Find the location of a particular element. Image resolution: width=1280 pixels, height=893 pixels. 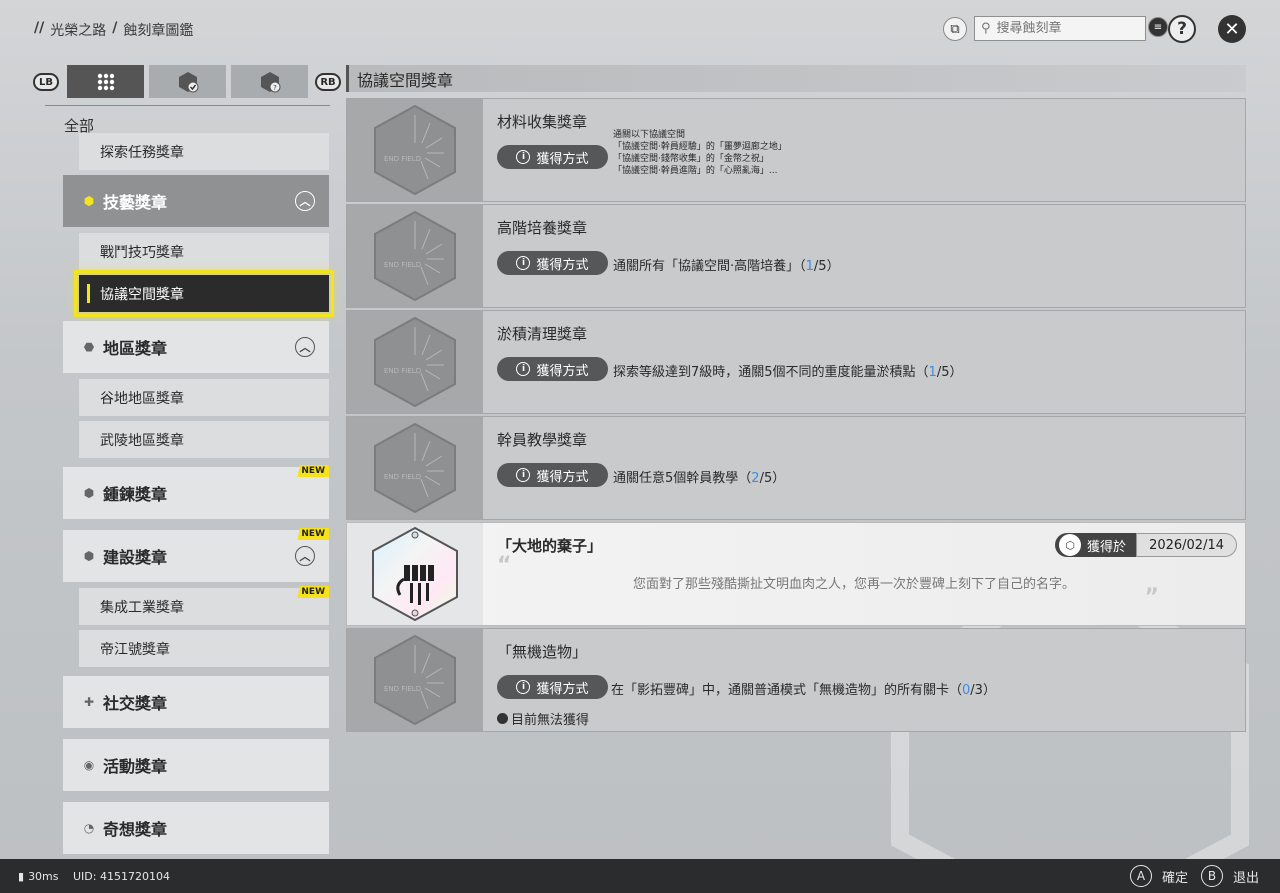

sidebar-item-dijiang: 帝江號獎章 is located at coordinates (204, 648).